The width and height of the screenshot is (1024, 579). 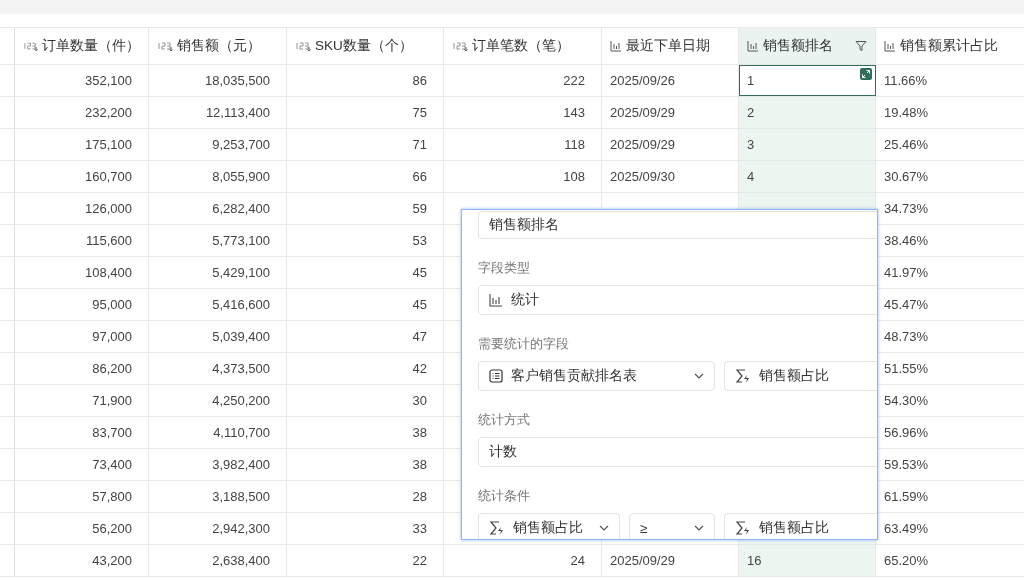 What do you see at coordinates (807, 112) in the screenshot?
I see `table-cell: 2` at bounding box center [807, 112].